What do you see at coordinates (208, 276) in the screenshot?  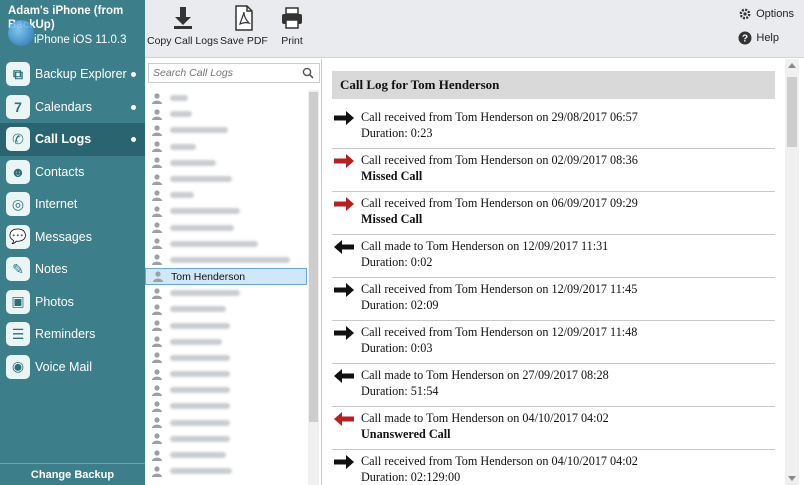 I see `contact-name: Tom Henderson` at bounding box center [208, 276].